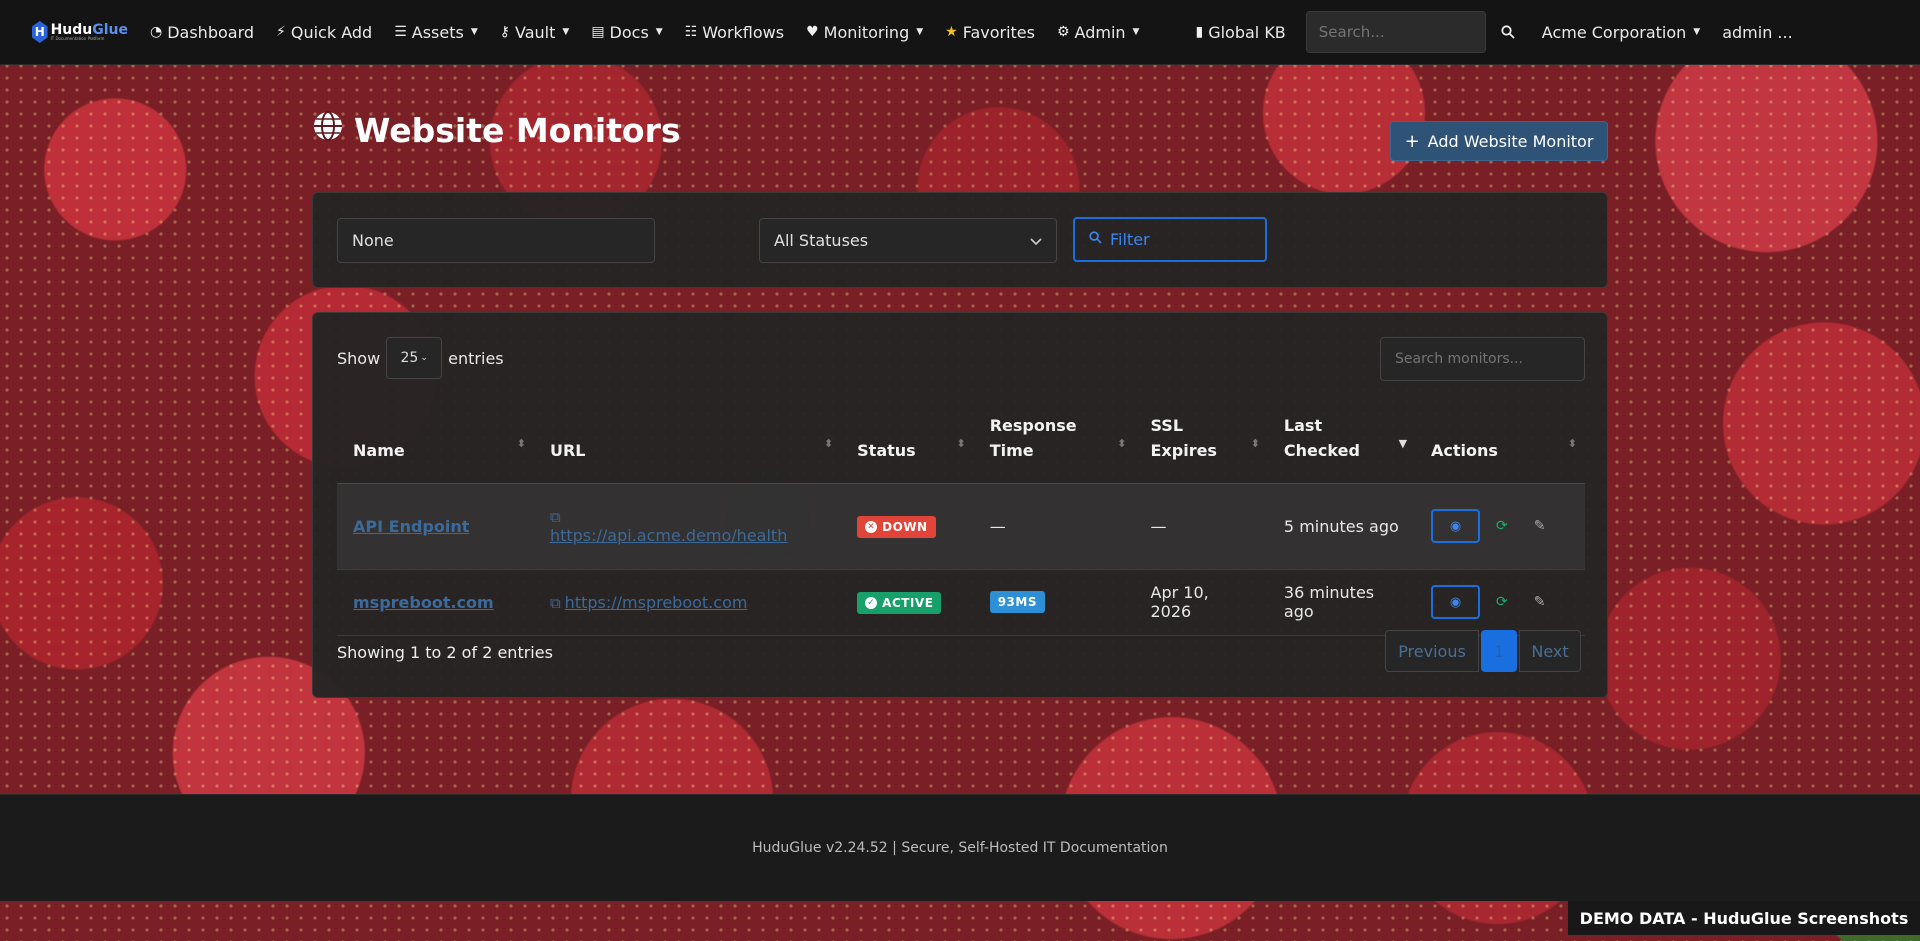  What do you see at coordinates (328, 130) in the screenshot?
I see `globe-icon` at bounding box center [328, 130].